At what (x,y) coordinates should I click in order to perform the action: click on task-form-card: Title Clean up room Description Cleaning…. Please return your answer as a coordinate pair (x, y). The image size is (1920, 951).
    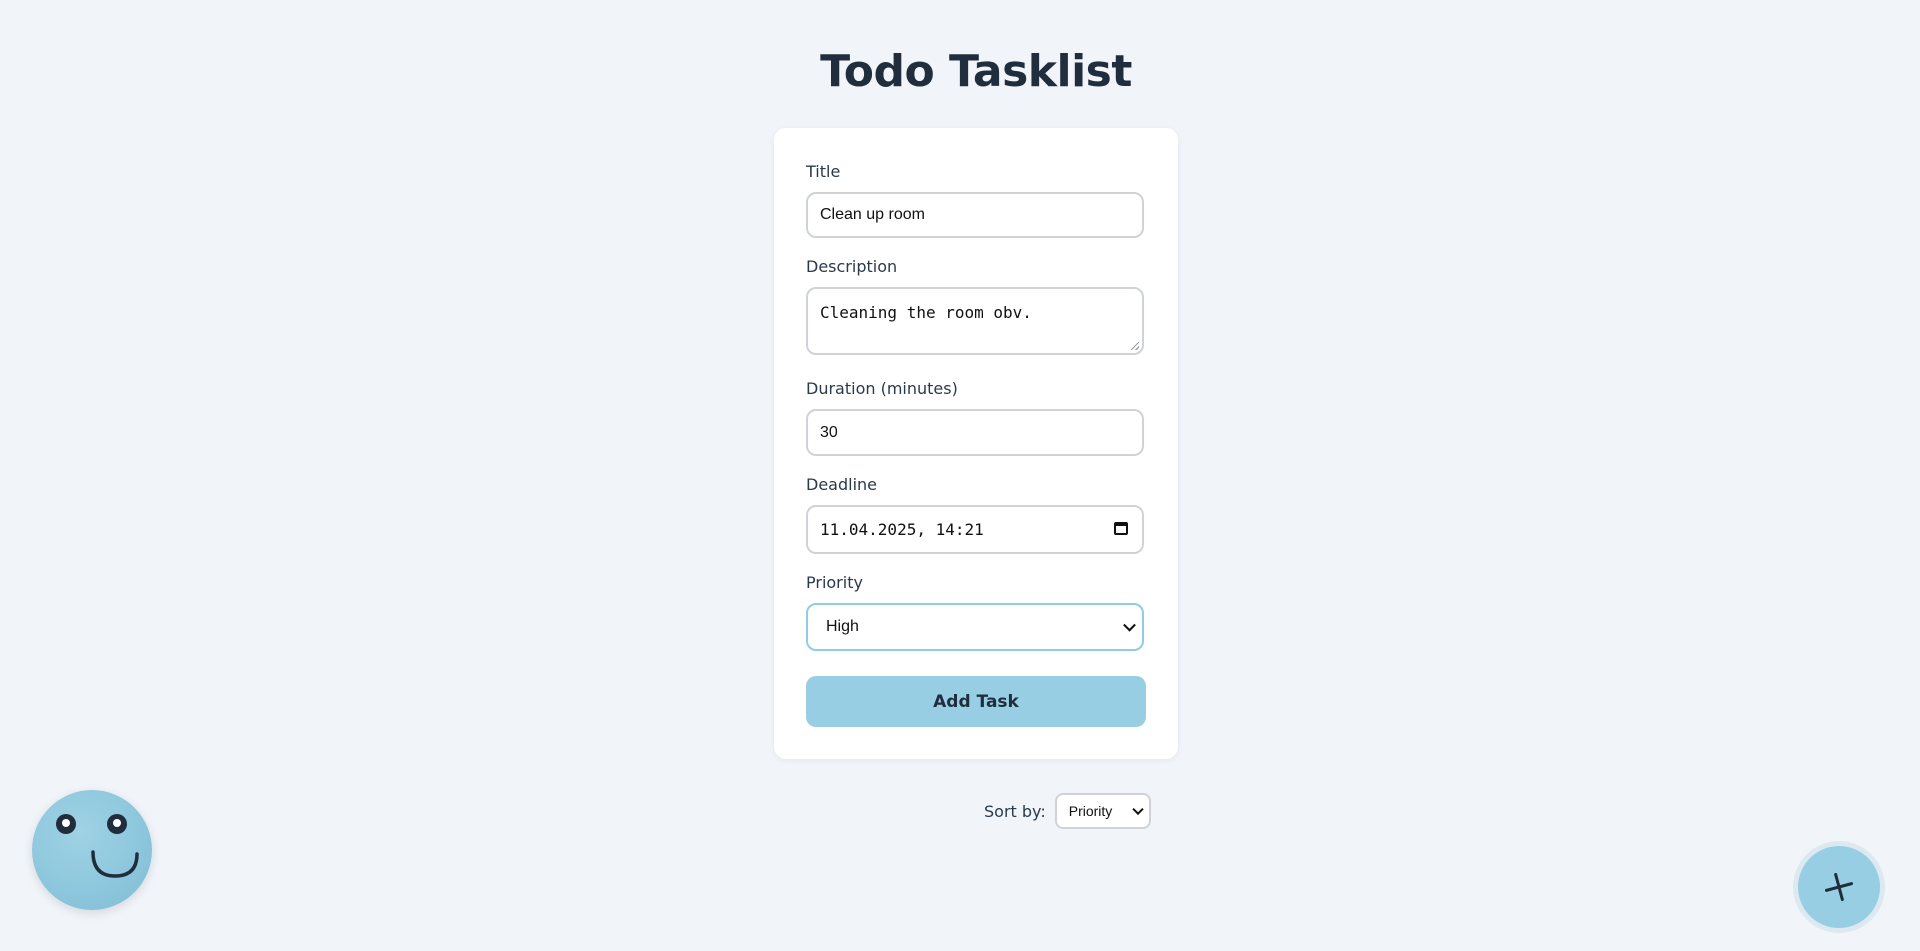
    Looking at the image, I should click on (976, 443).